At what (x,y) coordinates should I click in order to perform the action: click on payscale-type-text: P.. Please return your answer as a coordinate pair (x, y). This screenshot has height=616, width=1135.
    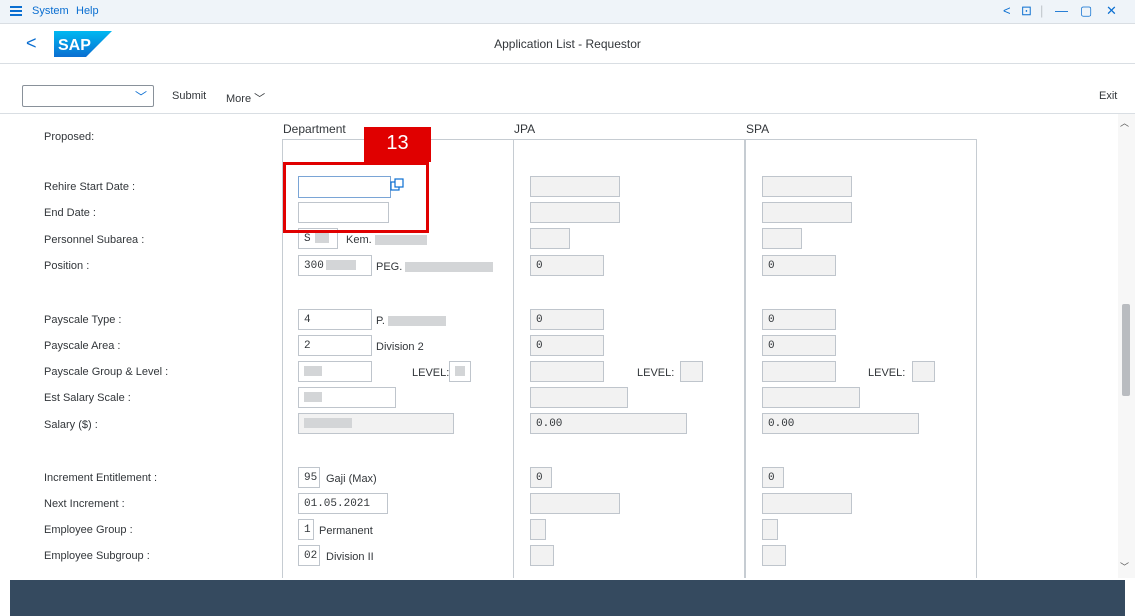
    Looking at the image, I should click on (411, 321).